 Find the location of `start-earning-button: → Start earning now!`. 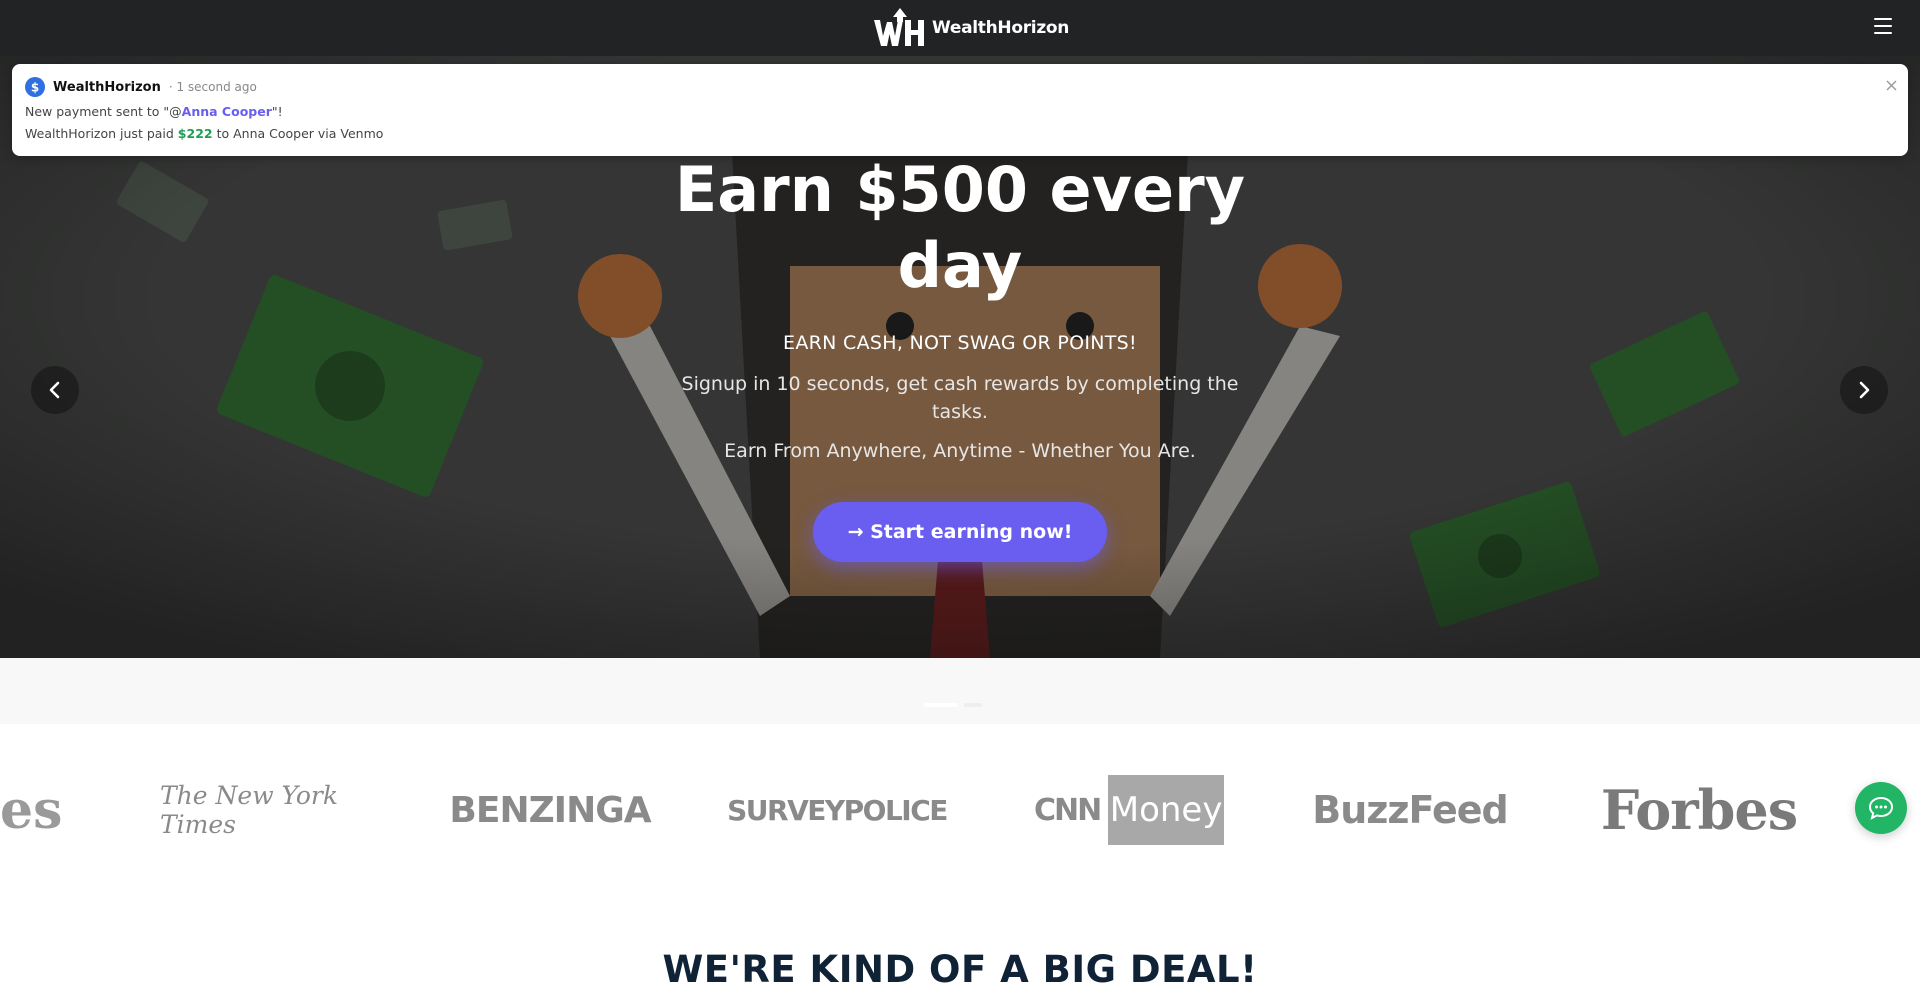

start-earning-button: → Start earning now! is located at coordinates (960, 532).